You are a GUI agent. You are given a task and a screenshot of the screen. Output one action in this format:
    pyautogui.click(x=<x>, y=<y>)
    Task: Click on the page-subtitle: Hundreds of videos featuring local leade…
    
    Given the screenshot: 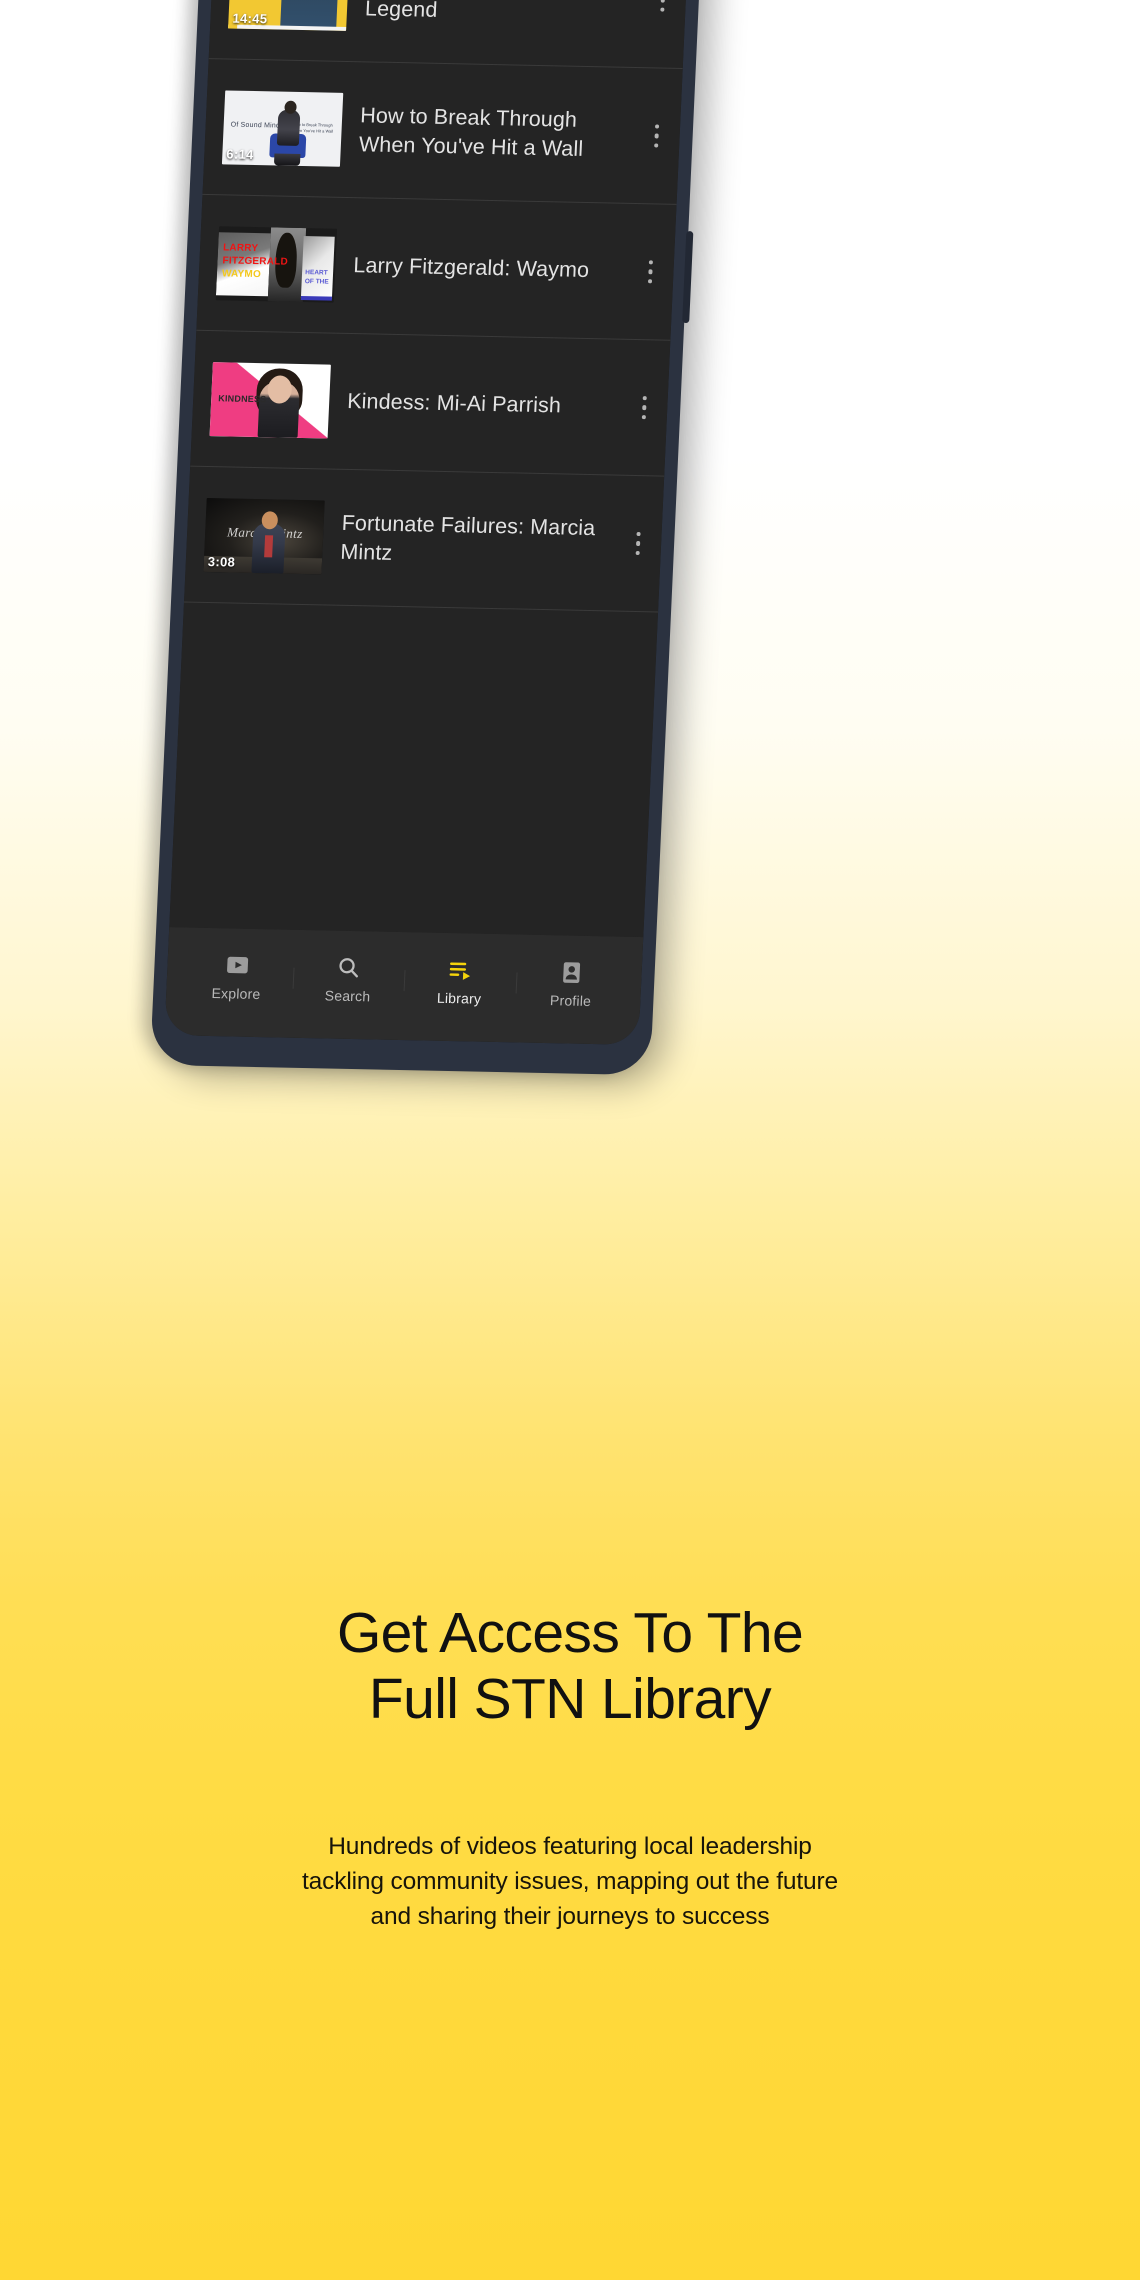 What is the action you would take?
    pyautogui.click(x=570, y=1882)
    